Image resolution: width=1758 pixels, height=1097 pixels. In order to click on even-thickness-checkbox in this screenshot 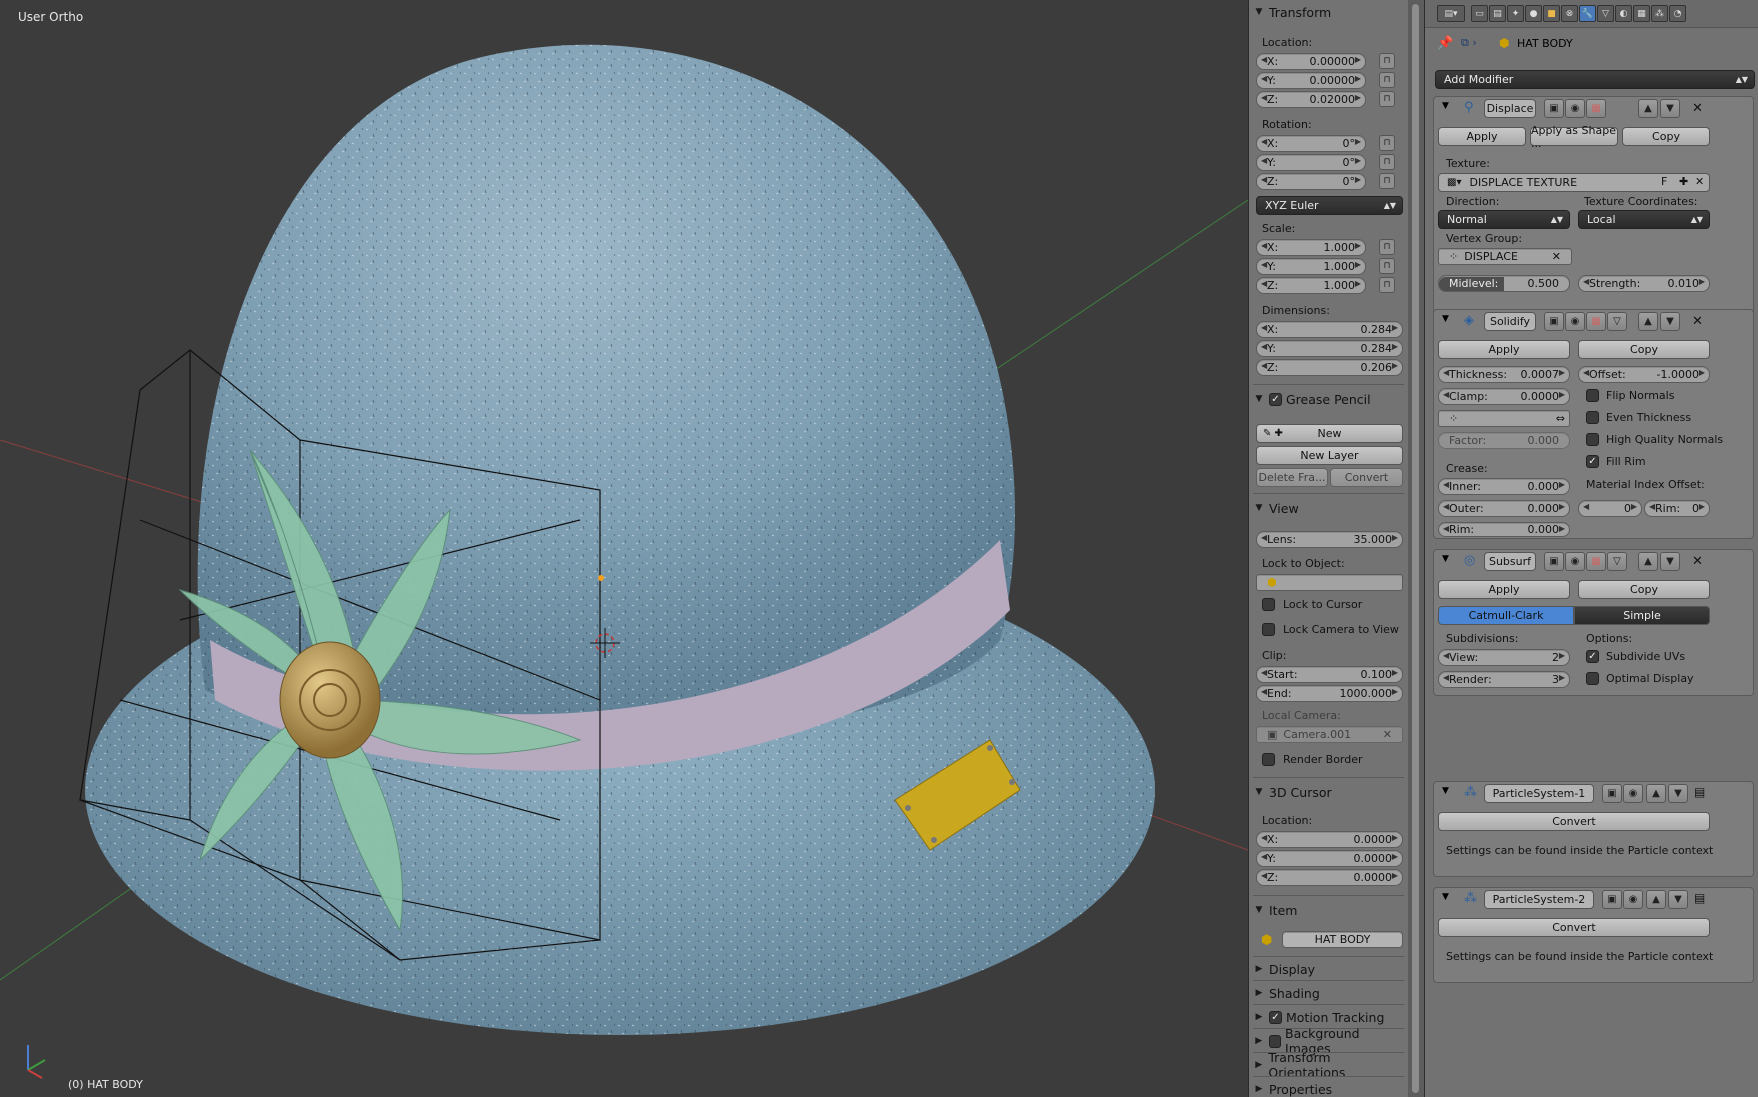, I will do `click(1592, 417)`.